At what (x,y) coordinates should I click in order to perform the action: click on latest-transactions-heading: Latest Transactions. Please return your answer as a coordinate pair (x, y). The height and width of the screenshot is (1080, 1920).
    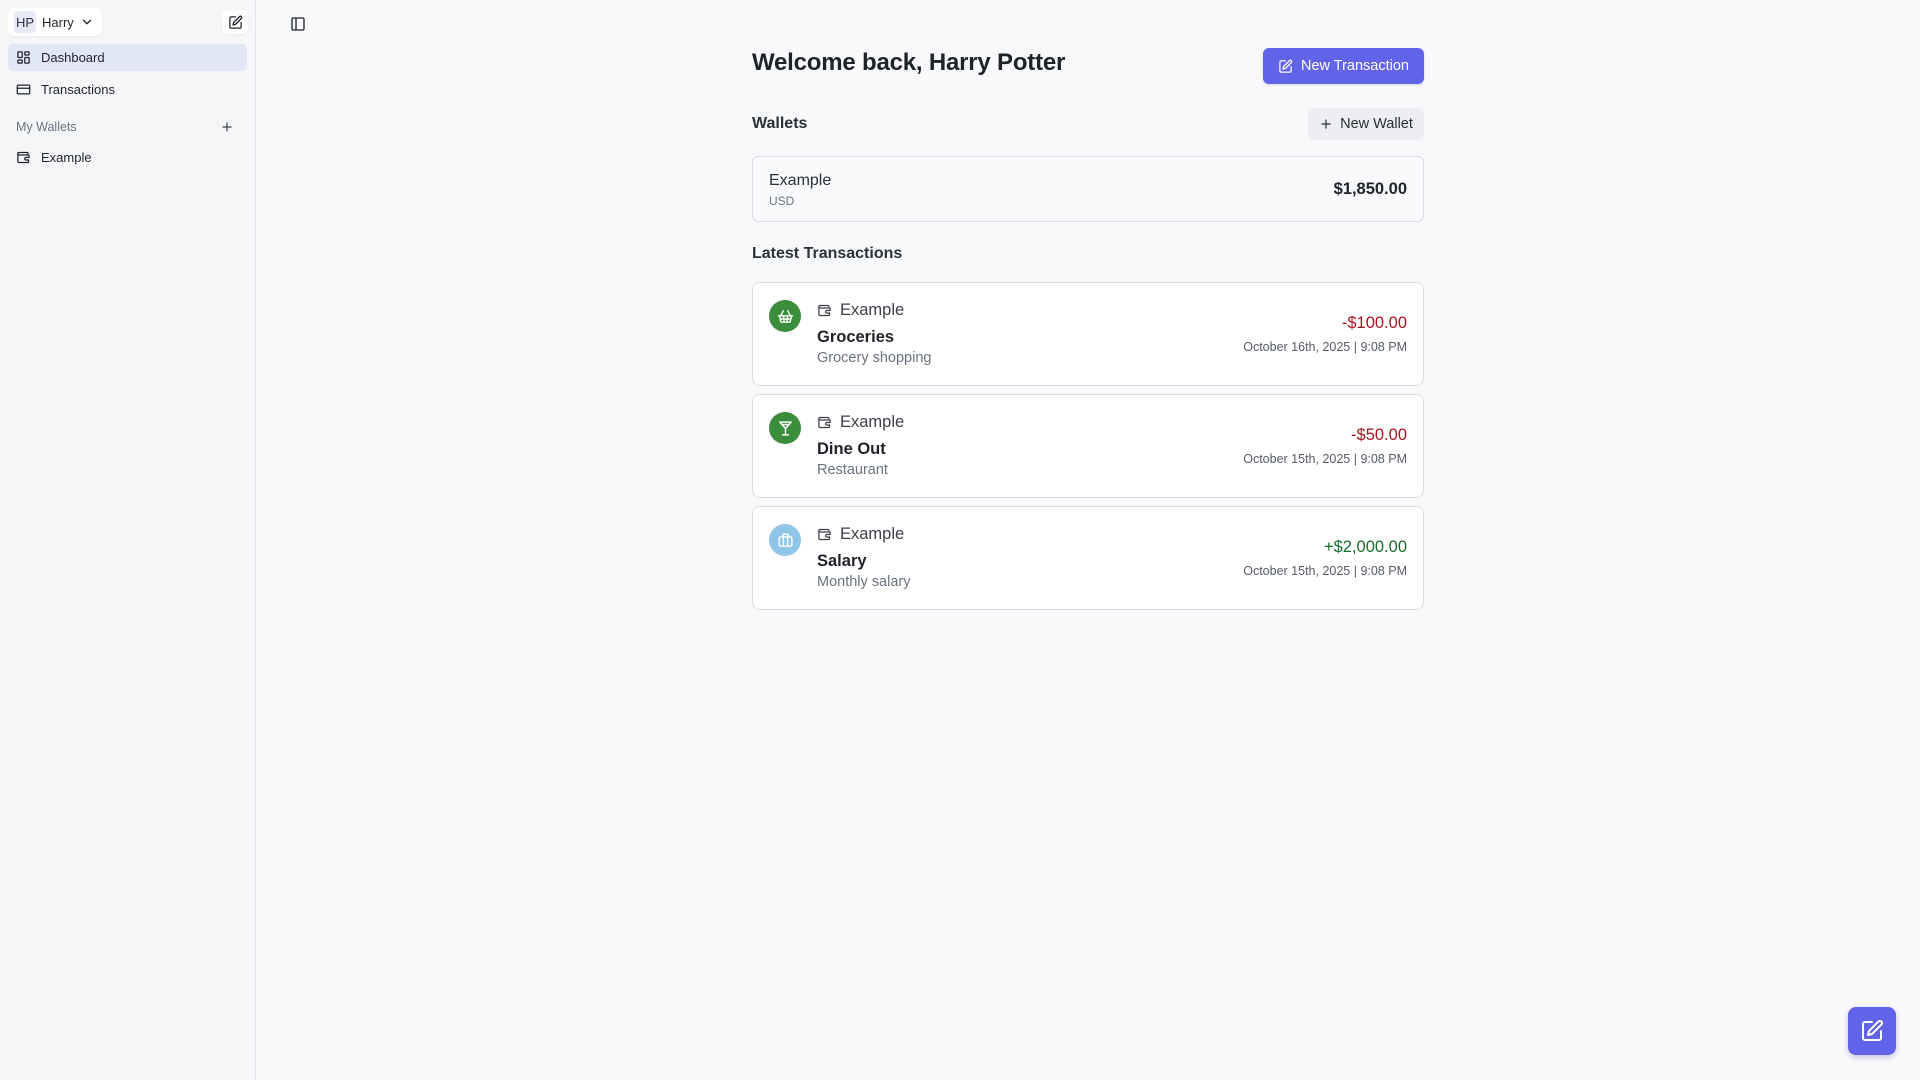
    Looking at the image, I should click on (827, 253).